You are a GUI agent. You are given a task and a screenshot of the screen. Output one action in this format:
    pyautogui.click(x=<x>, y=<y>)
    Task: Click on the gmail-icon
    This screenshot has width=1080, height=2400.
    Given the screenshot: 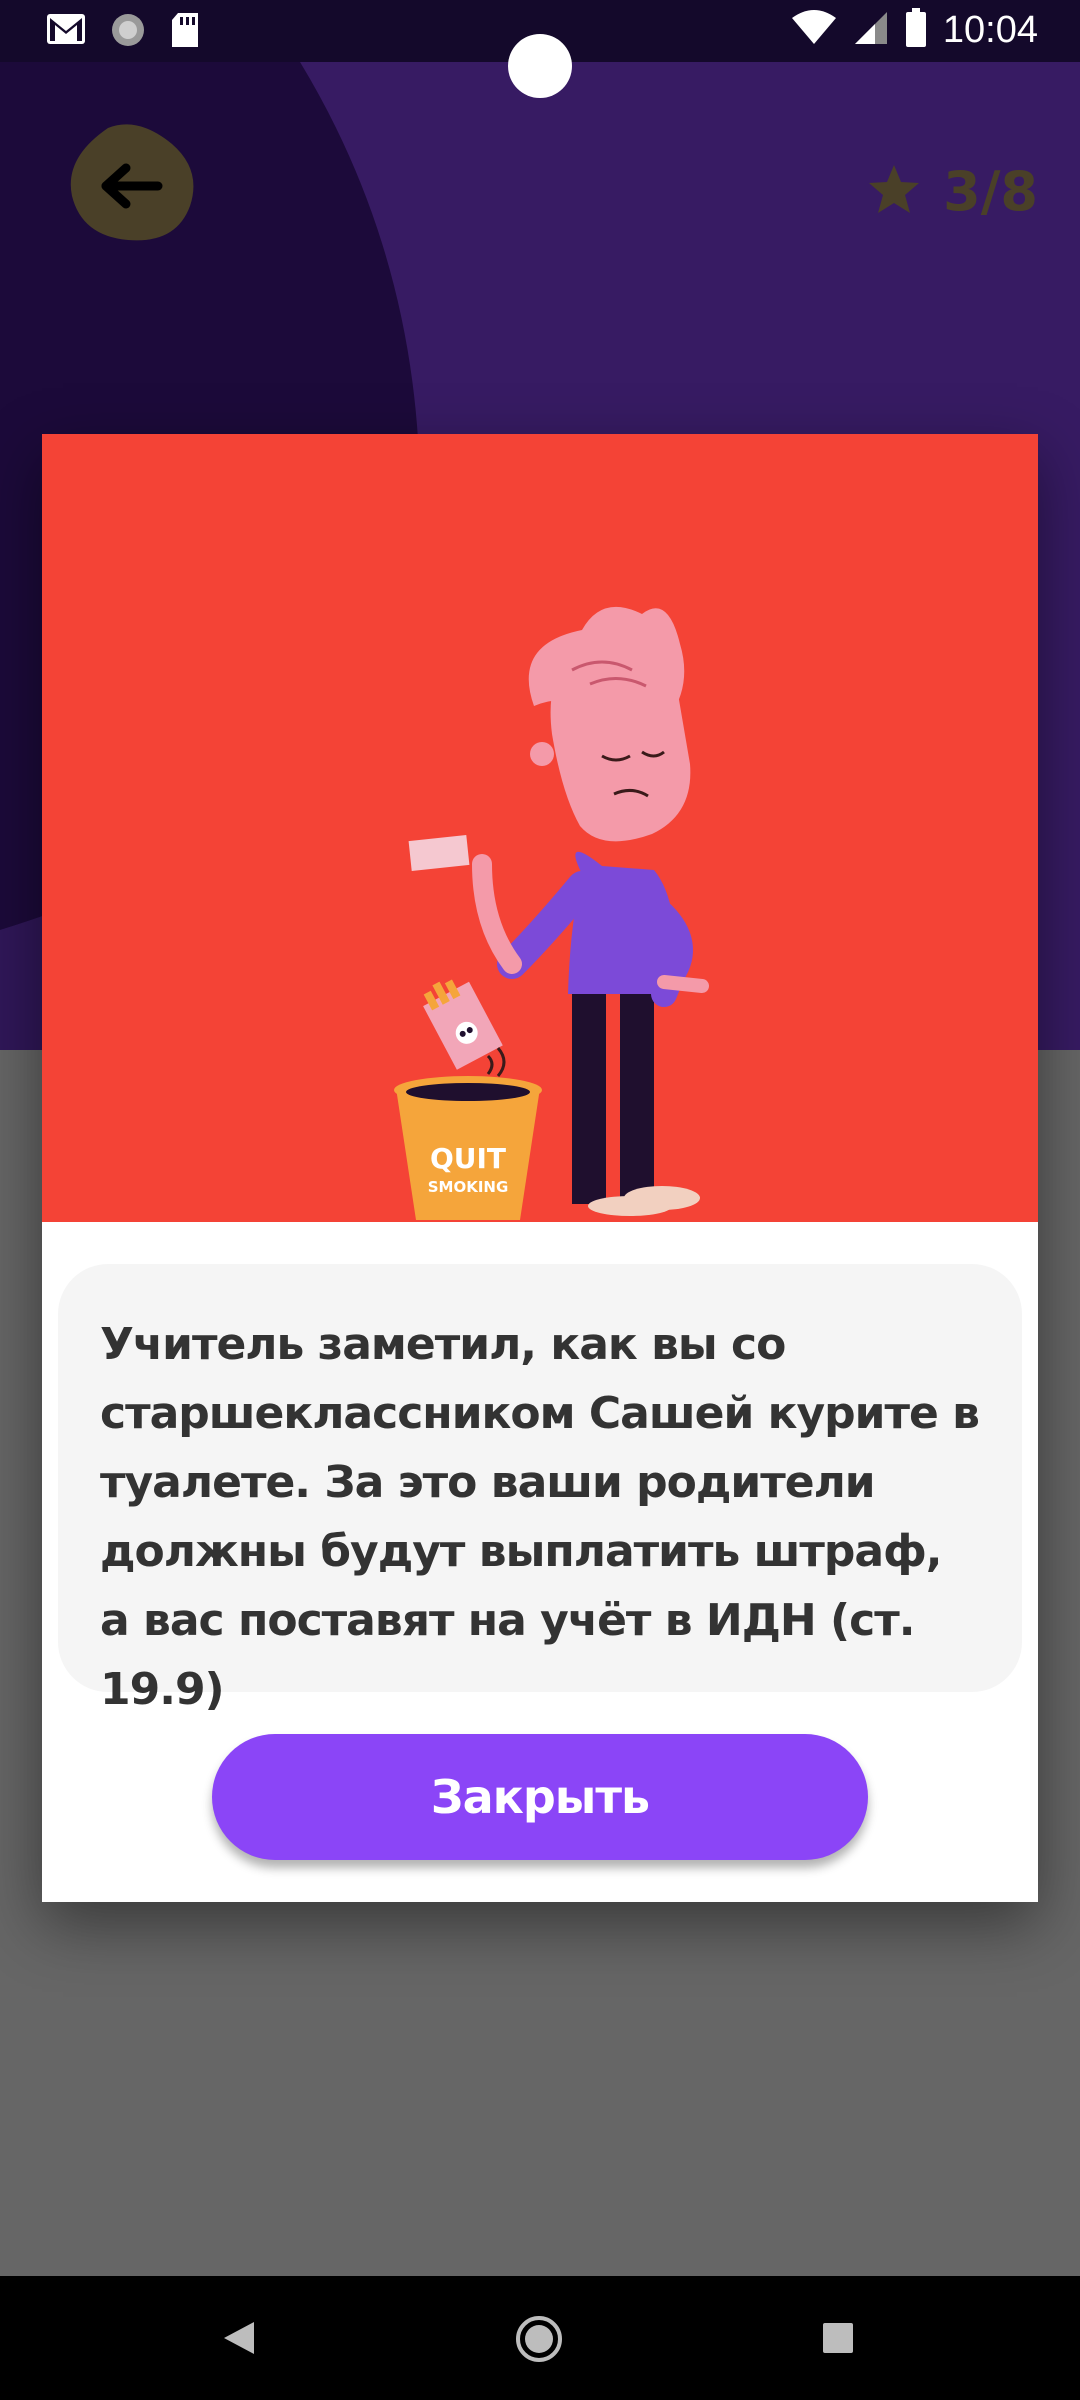 What is the action you would take?
    pyautogui.click(x=66, y=32)
    